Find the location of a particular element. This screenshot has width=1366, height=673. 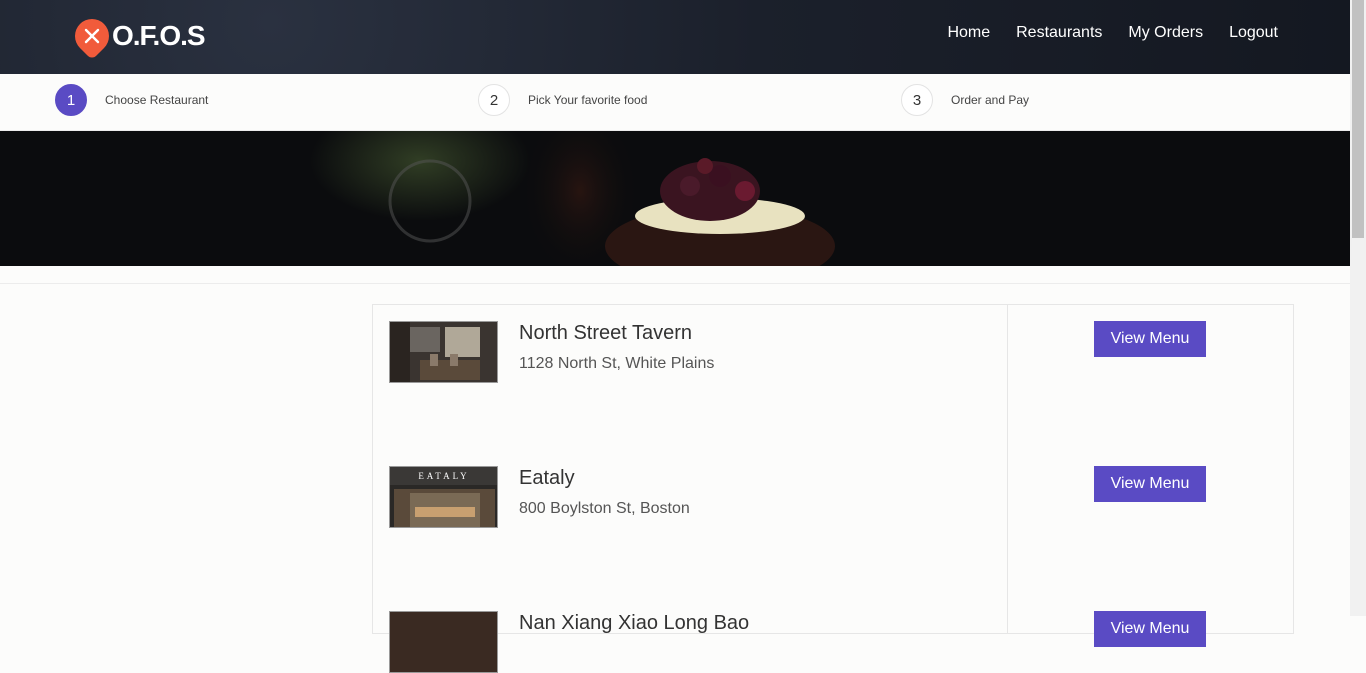

section-divider is located at coordinates (675, 283).